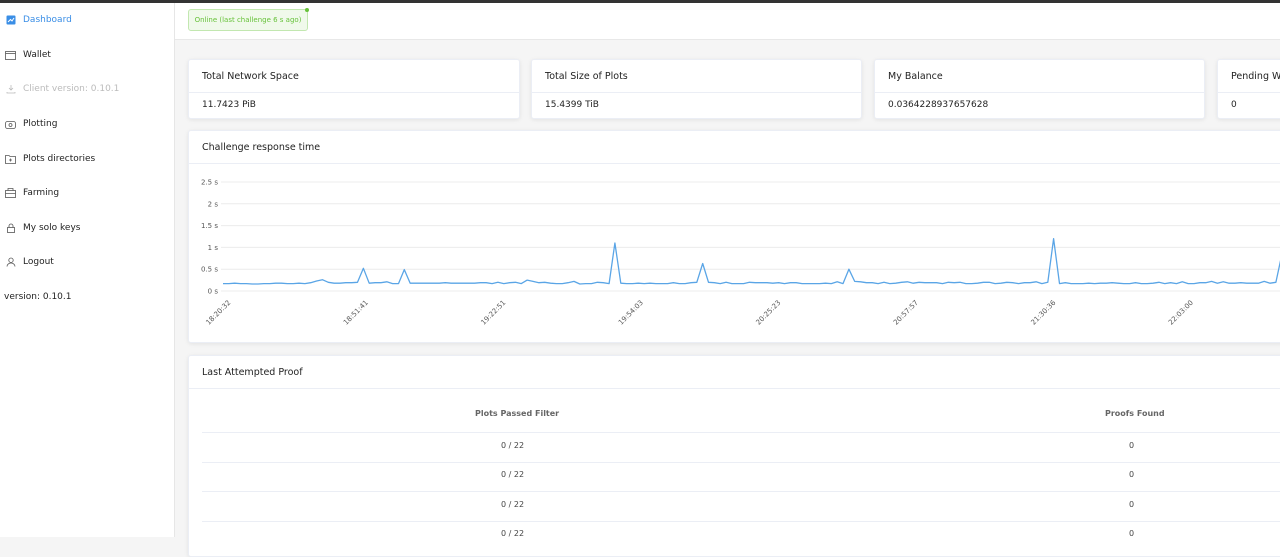  Describe the element at coordinates (354, 76) in the screenshot. I see `stat-title: Total Network Space` at that location.